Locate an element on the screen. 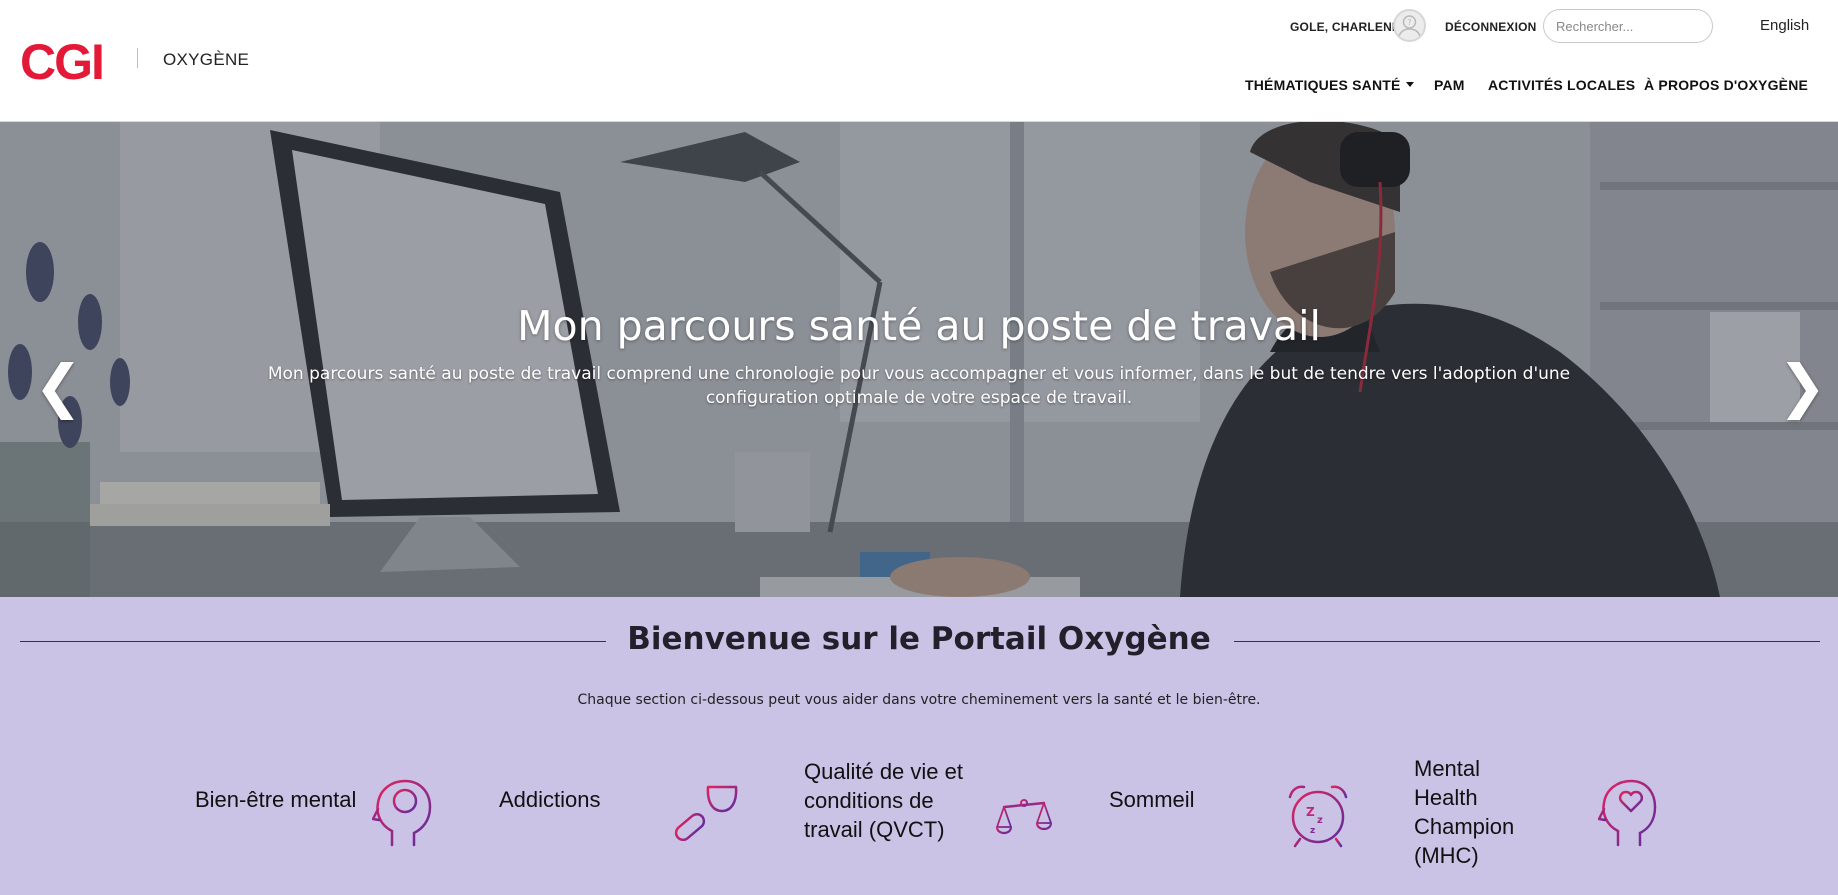  user-name: GOLE, CHARLENE is located at coordinates (1345, 27).